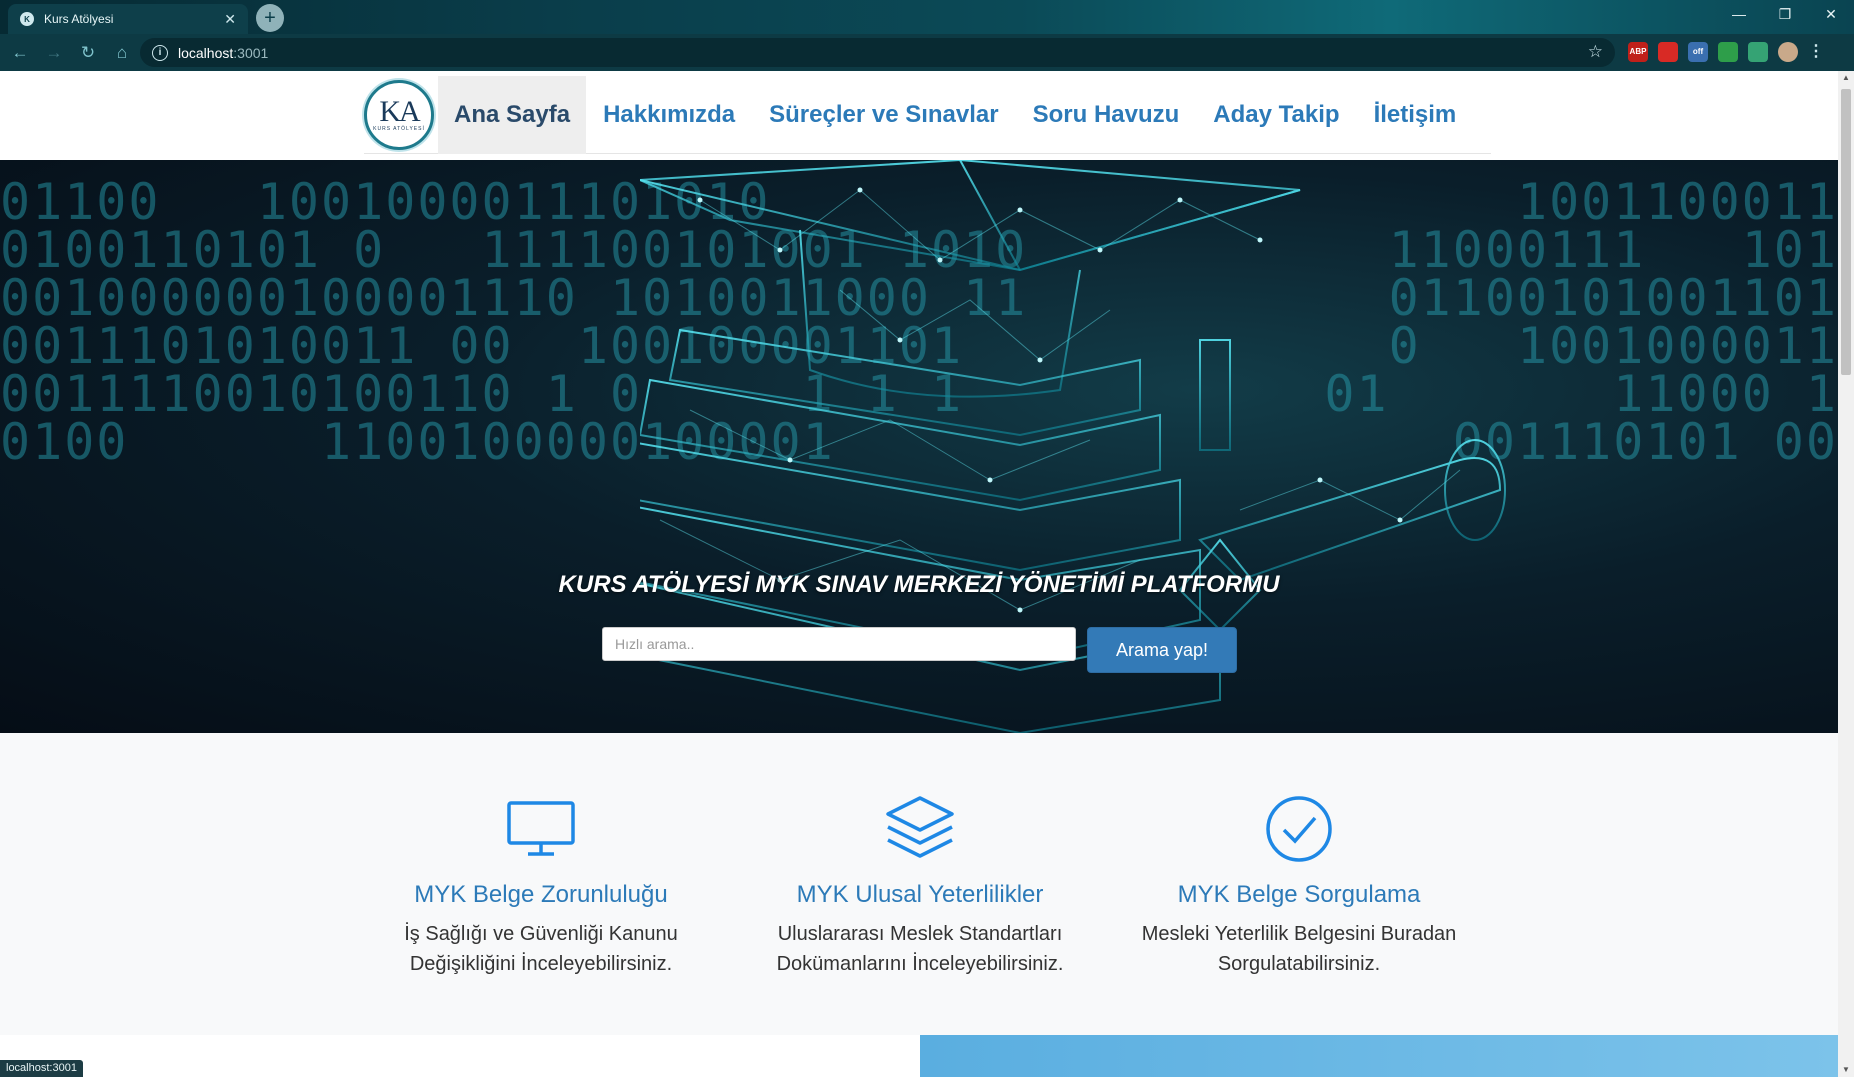 The width and height of the screenshot is (1854, 1077). What do you see at coordinates (1299, 895) in the screenshot?
I see `feature-title: MYK Belge Sorgulama` at bounding box center [1299, 895].